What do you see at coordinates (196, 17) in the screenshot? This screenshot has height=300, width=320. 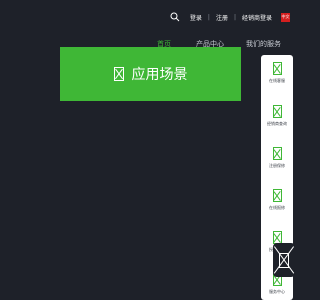 I see `login-link: 登录` at bounding box center [196, 17].